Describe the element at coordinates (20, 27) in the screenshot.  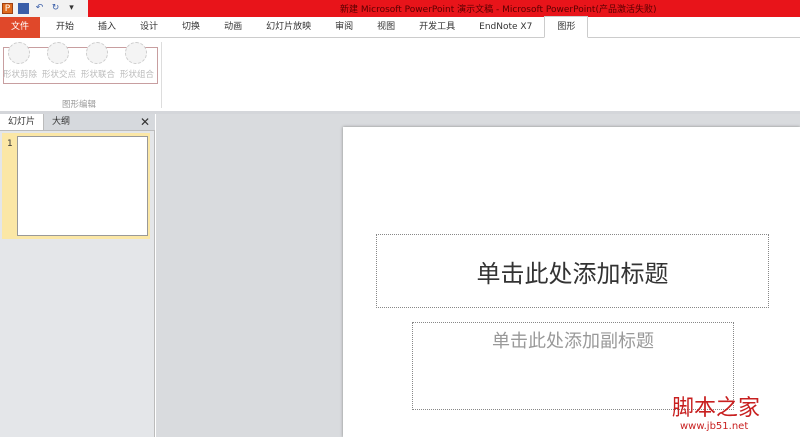
I see `tab-file: 文件` at that location.